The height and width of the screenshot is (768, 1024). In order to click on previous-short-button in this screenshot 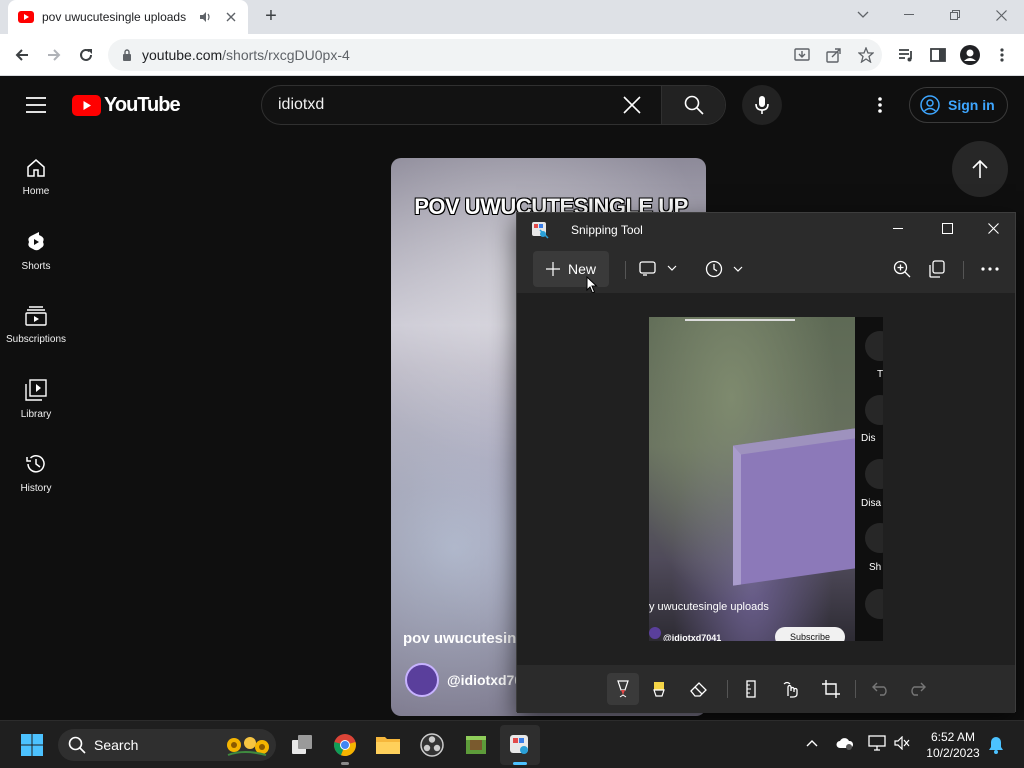, I will do `click(980, 169)`.